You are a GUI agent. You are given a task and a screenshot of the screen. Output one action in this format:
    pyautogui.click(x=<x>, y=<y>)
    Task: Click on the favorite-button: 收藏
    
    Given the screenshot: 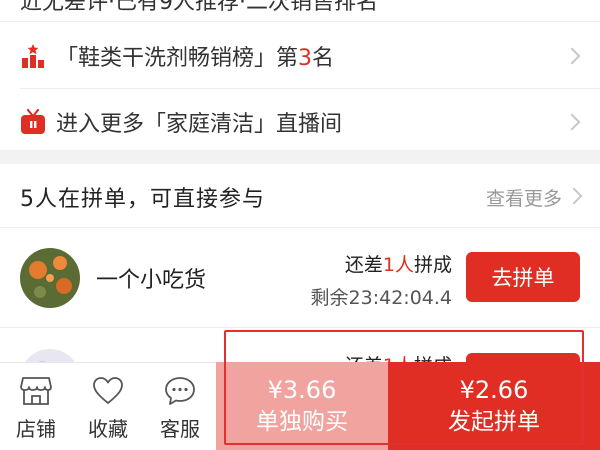 What is the action you would take?
    pyautogui.click(x=108, y=406)
    